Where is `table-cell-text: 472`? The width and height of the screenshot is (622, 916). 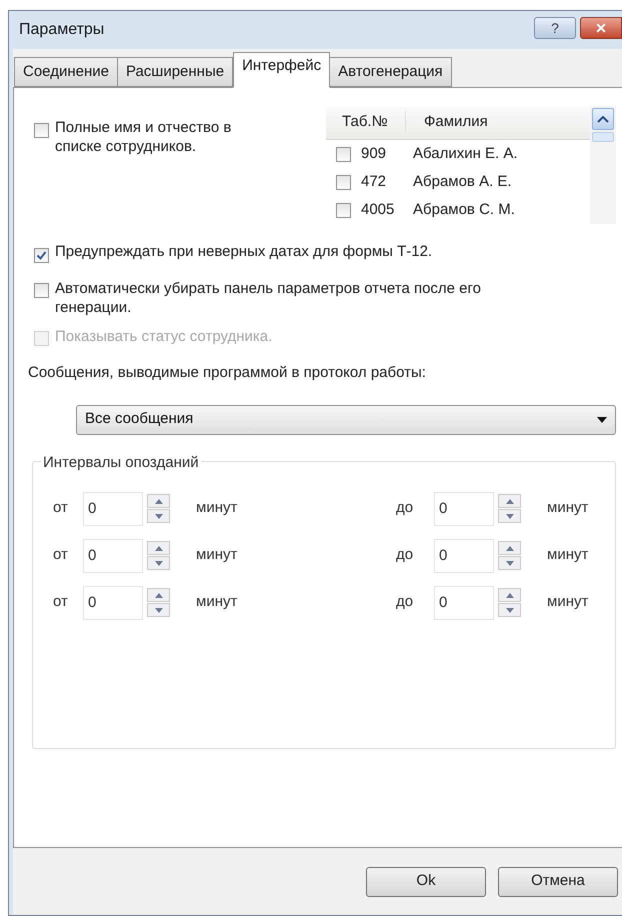
table-cell-text: 472 is located at coordinates (374, 182).